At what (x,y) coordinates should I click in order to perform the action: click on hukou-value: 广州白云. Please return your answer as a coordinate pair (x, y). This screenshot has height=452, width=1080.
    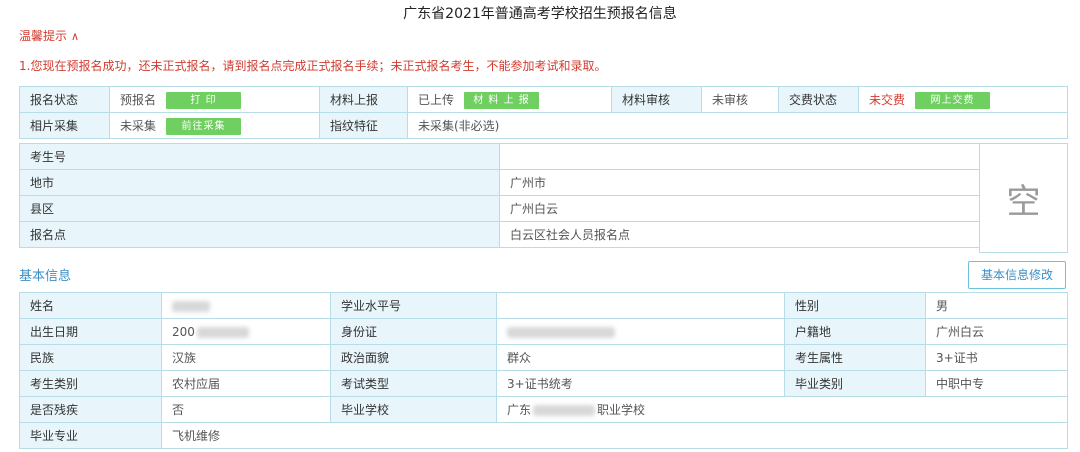
    Looking at the image, I should click on (996, 331).